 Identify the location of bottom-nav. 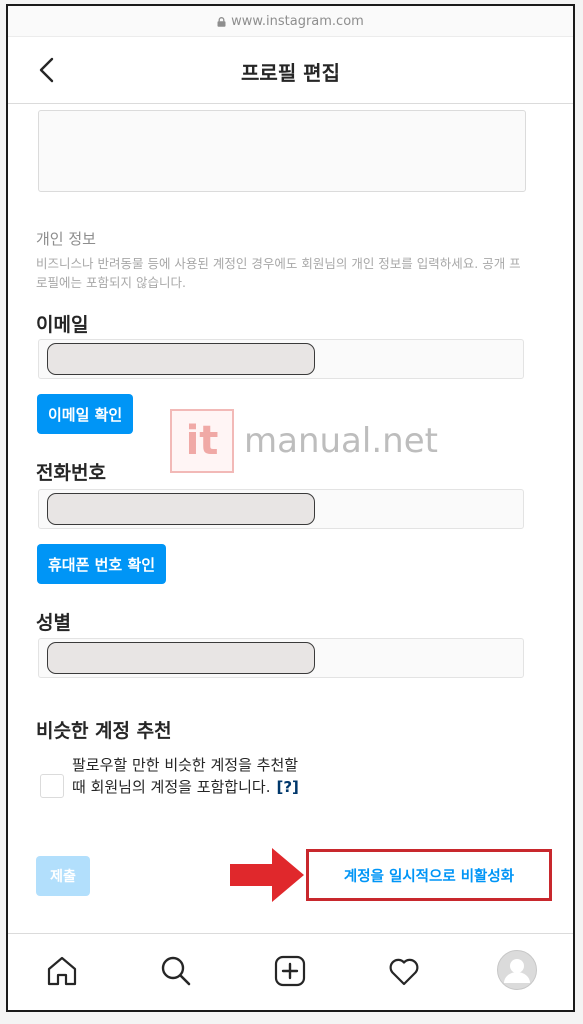
(290, 971).